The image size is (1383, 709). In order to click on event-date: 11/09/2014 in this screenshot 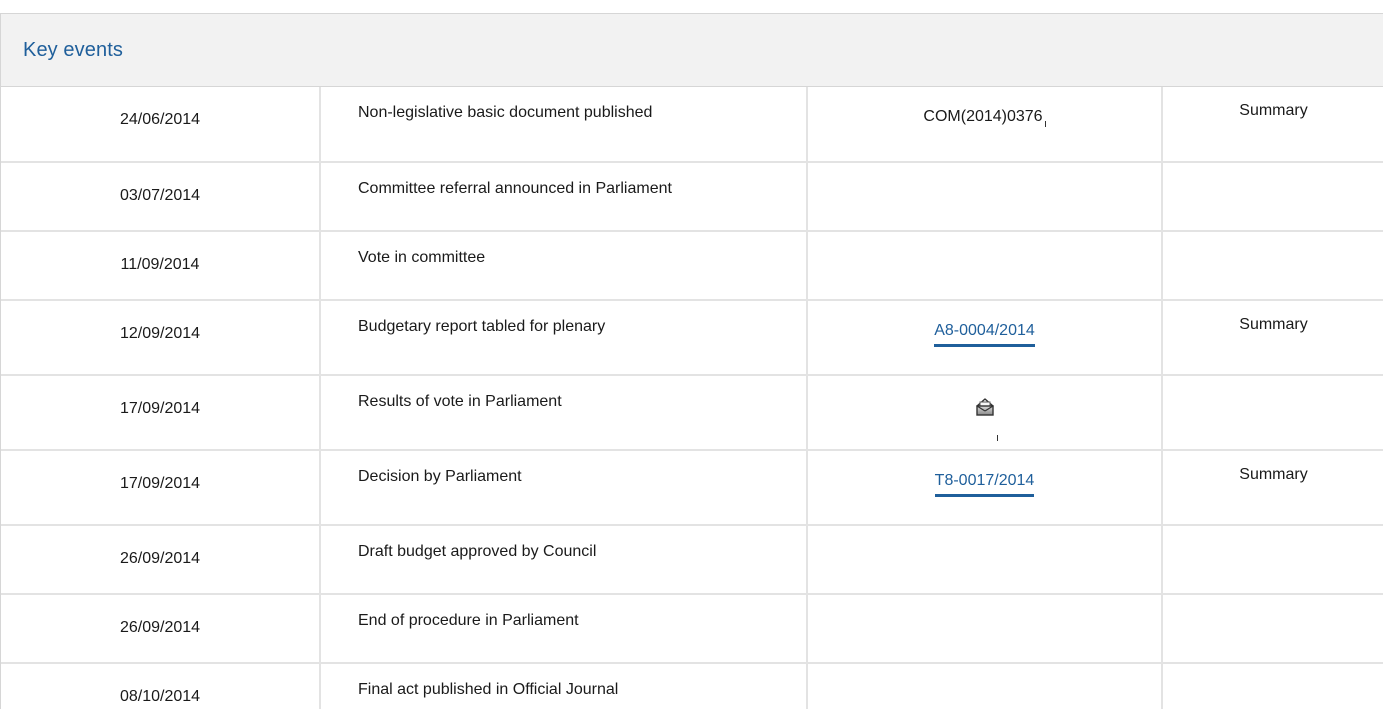, I will do `click(161, 266)`.